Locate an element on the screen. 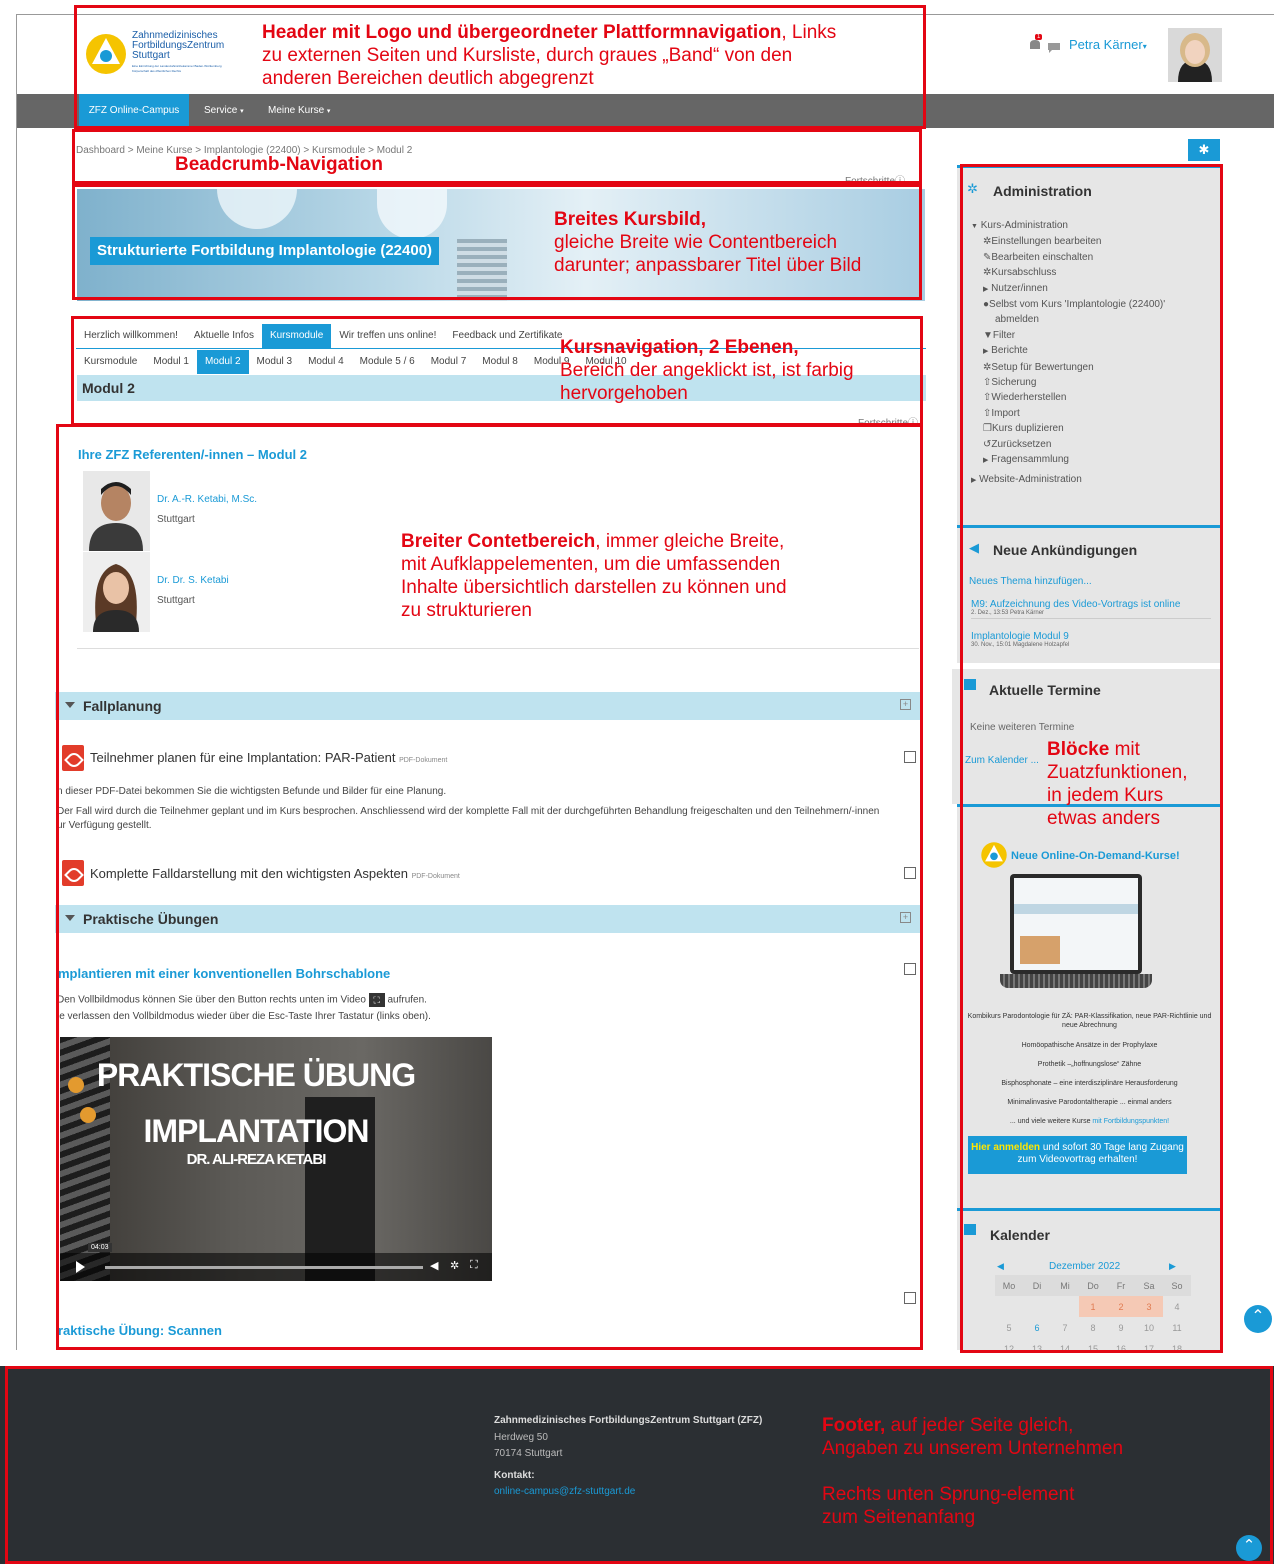 The width and height of the screenshot is (1274, 1564). admin-reset: ↺Zurücksetzen is located at coordinates (1093, 444).